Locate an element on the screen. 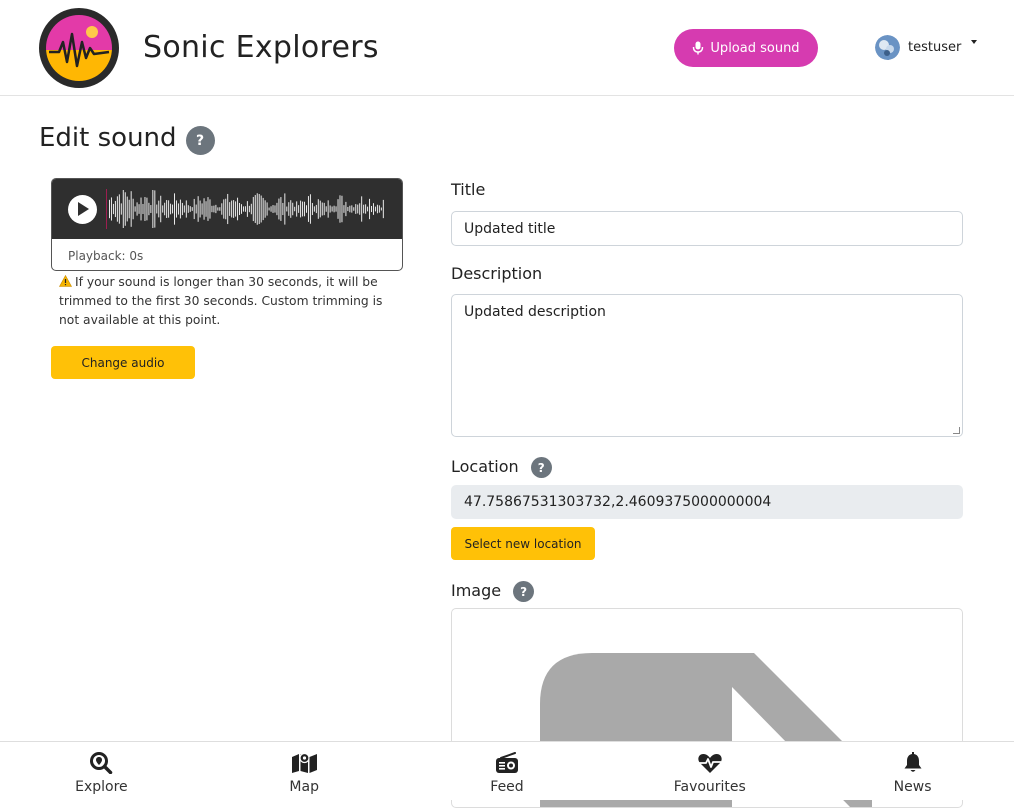 The image size is (1014, 808). description-value: Updated description is located at coordinates (535, 312).